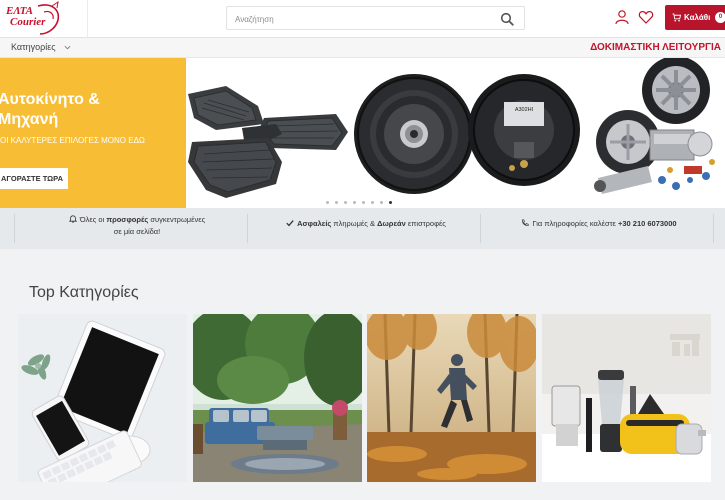 The image size is (725, 500). What do you see at coordinates (28, 22) in the screenshot?
I see `logo-text-courier: Courier` at bounding box center [28, 22].